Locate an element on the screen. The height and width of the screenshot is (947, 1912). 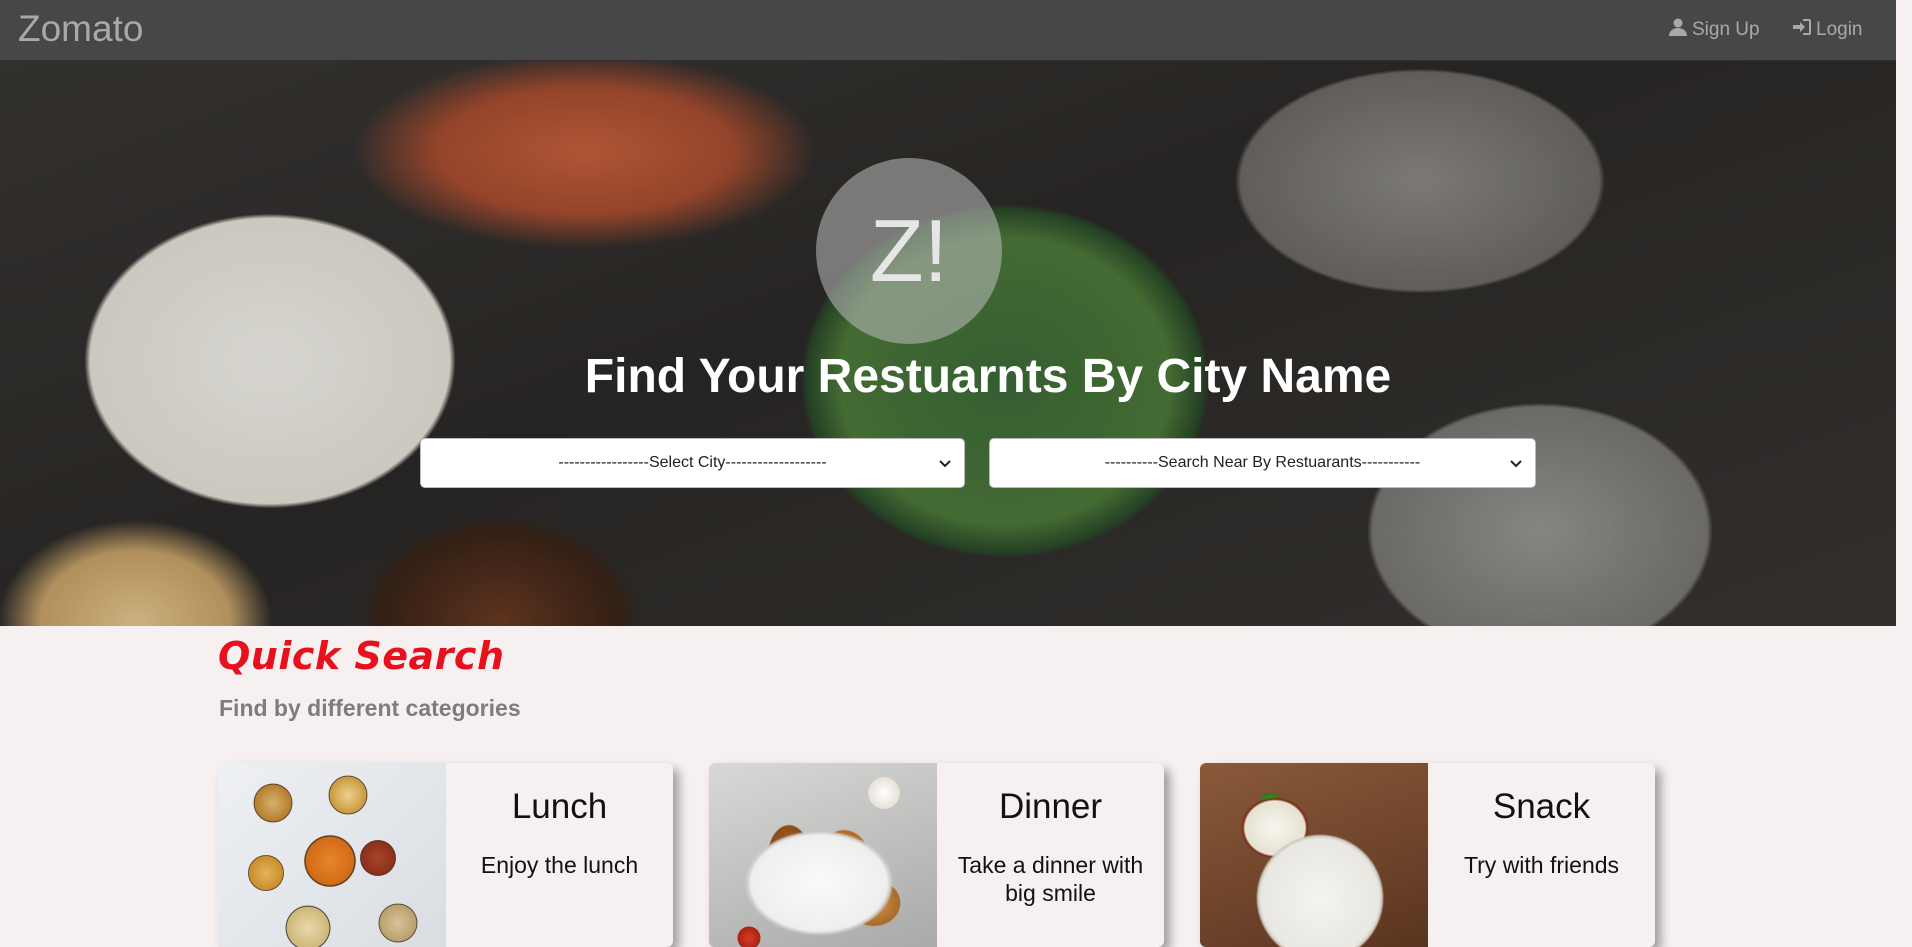
category-card-lunch: Lunch Enjoy the lunch is located at coordinates (445, 855).